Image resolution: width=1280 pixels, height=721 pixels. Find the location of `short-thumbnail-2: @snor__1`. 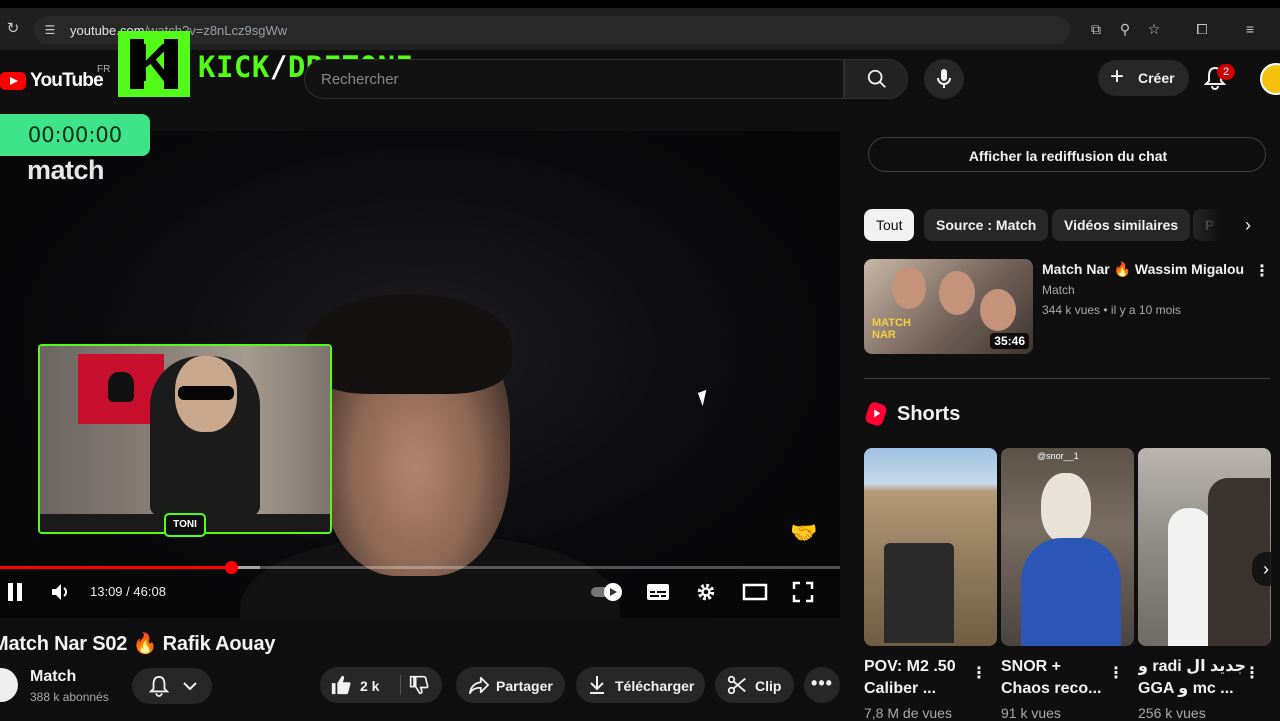

short-thumbnail-2: @snor__1 is located at coordinates (1067, 547).